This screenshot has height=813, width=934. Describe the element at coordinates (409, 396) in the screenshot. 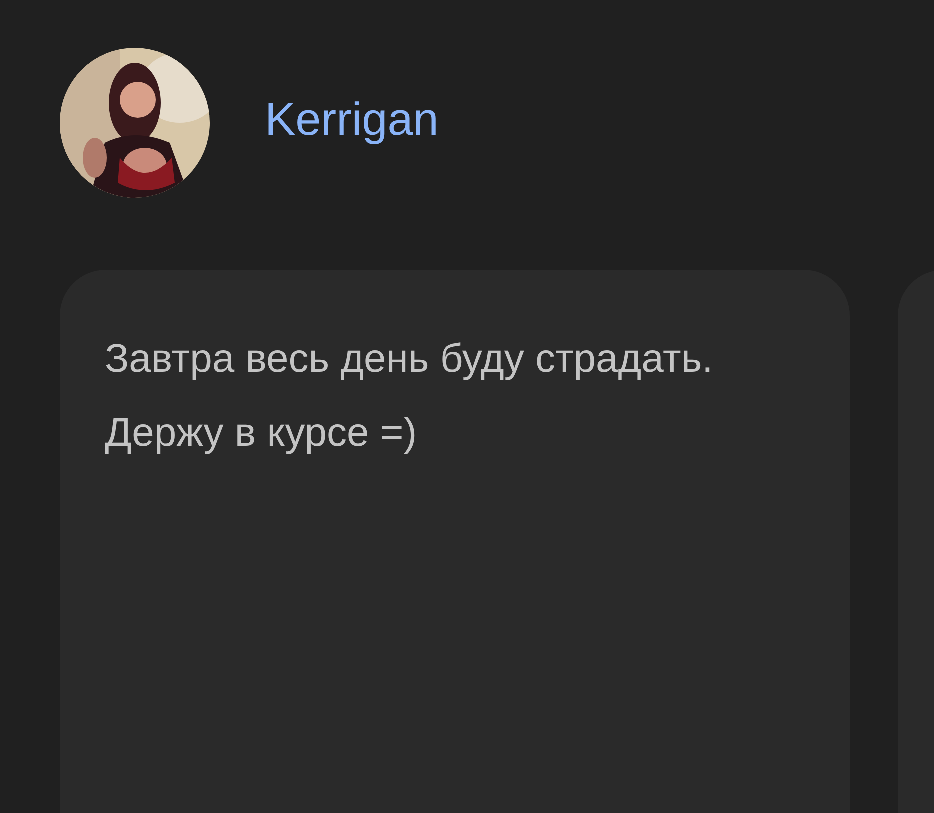

I see `message-text: Завтра весь день буду страдать. Держу в курсе =)` at that location.